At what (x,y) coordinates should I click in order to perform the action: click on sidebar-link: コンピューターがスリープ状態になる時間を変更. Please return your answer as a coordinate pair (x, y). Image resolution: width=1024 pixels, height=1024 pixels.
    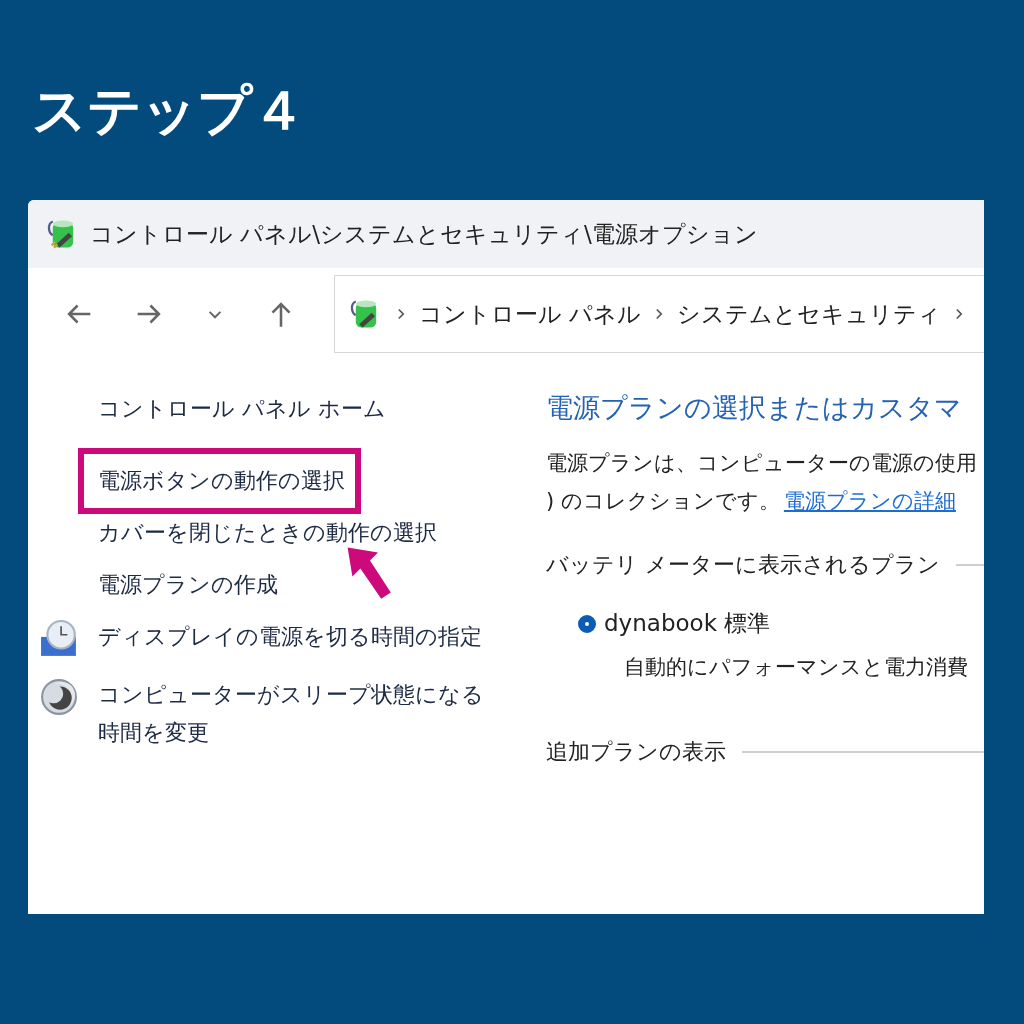
    Looking at the image, I should click on (298, 714).